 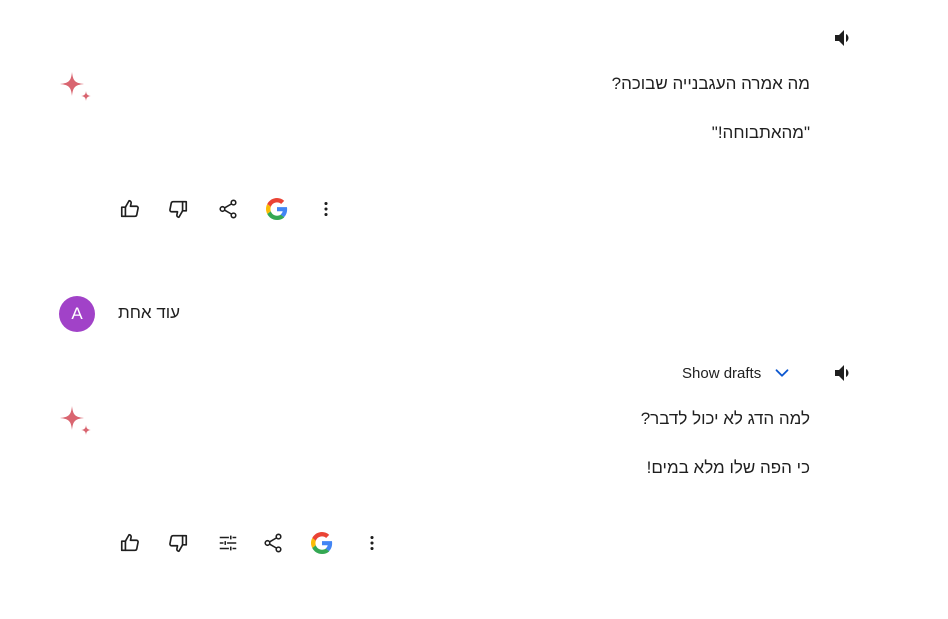 What do you see at coordinates (760, 132) in the screenshot?
I see `response-line: "מהאתבוחה!"` at bounding box center [760, 132].